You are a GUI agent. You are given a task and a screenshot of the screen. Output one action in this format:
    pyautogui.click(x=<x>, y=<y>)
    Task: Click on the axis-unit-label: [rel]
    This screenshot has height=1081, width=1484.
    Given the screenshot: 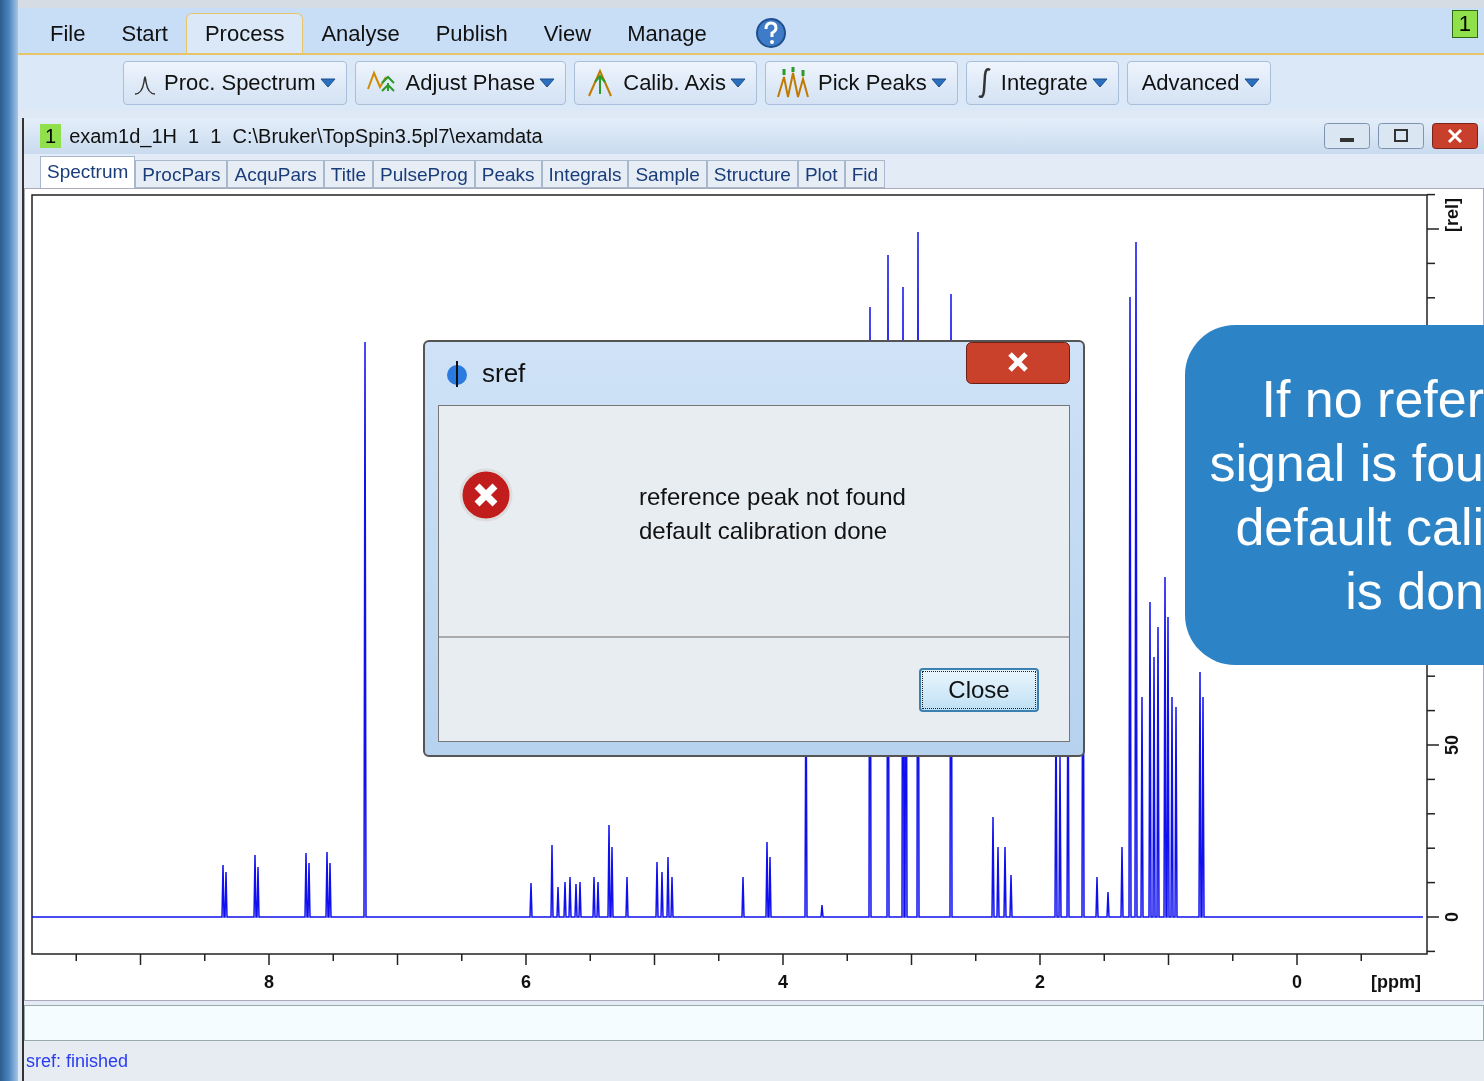 What is the action you would take?
    pyautogui.click(x=1452, y=215)
    